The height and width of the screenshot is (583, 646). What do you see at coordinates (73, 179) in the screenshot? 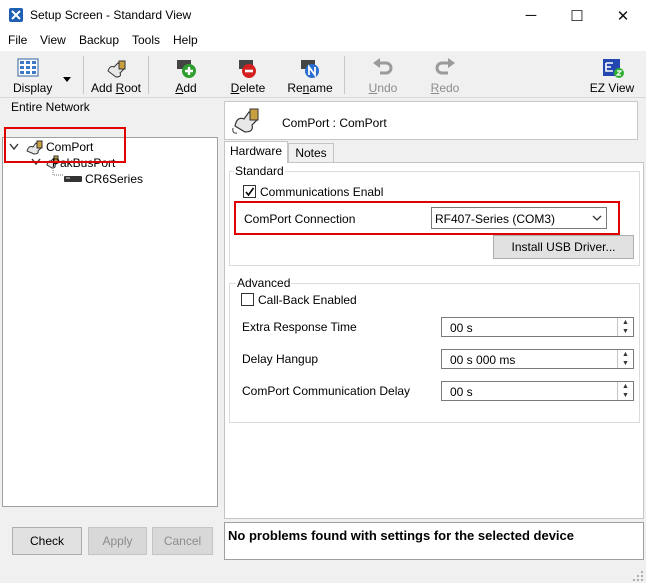
I see `datalogger-icon` at bounding box center [73, 179].